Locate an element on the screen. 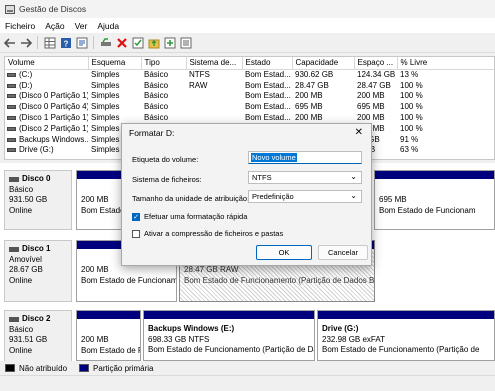  ok-button: OK is located at coordinates (284, 252).